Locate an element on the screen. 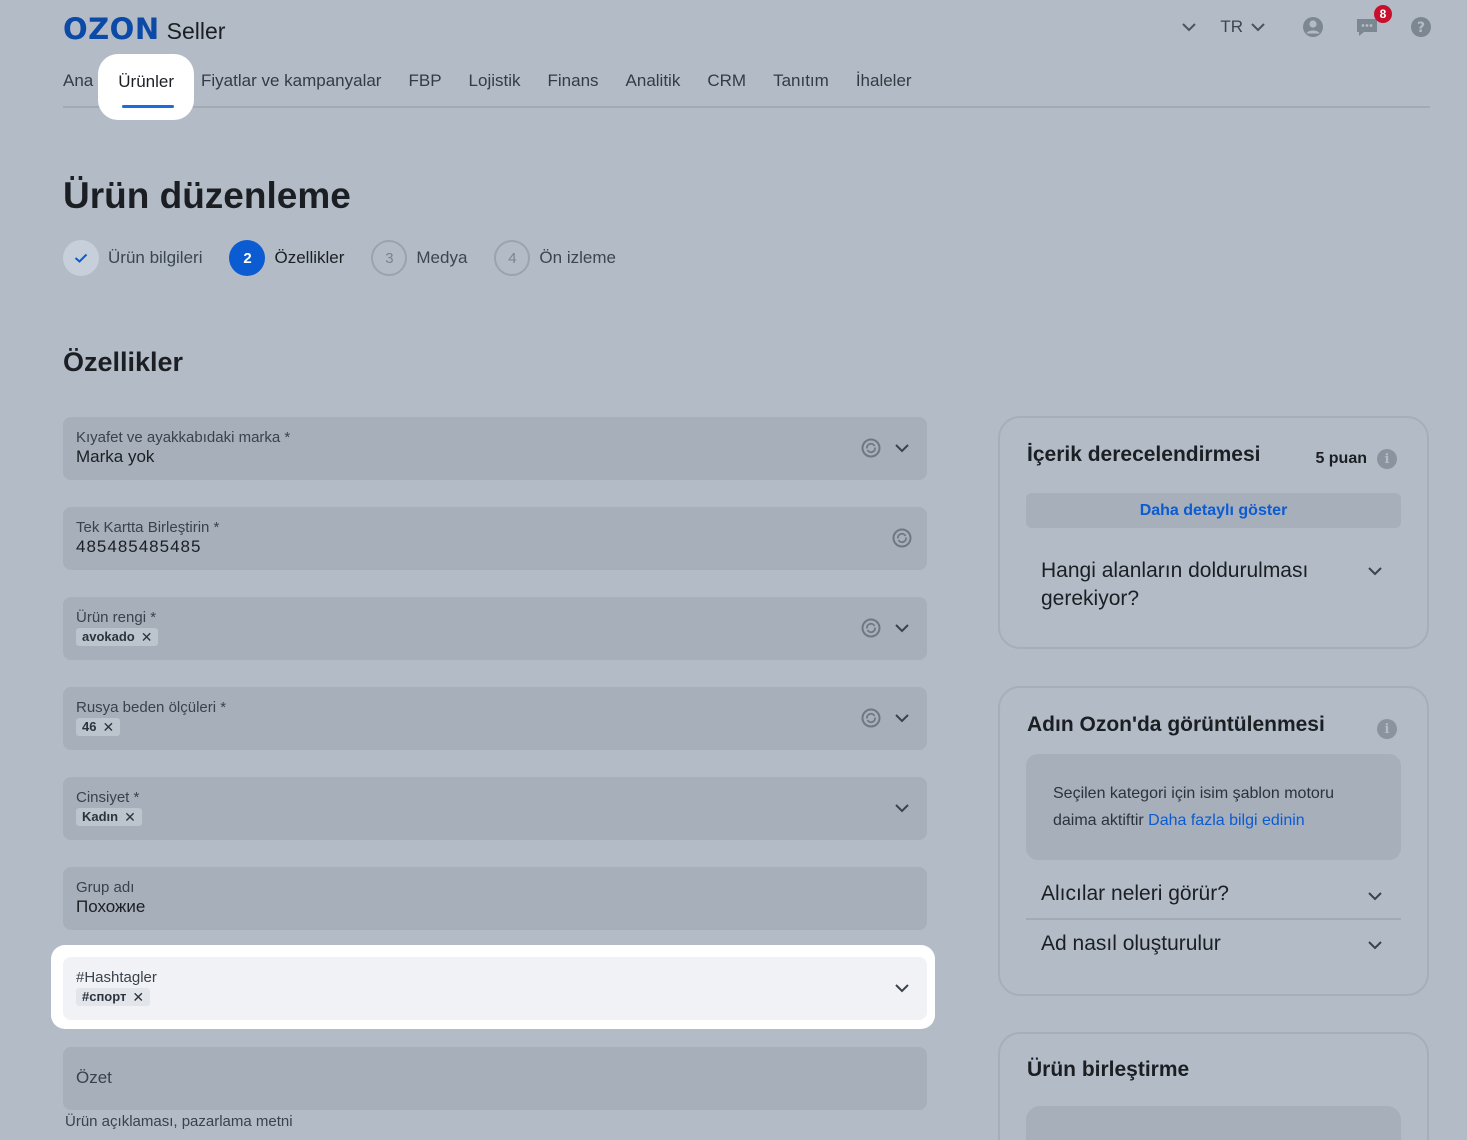 Image resolution: width=1467 pixels, height=1140 pixels. show-details-button: Daha detaylı göster is located at coordinates (1213, 510).